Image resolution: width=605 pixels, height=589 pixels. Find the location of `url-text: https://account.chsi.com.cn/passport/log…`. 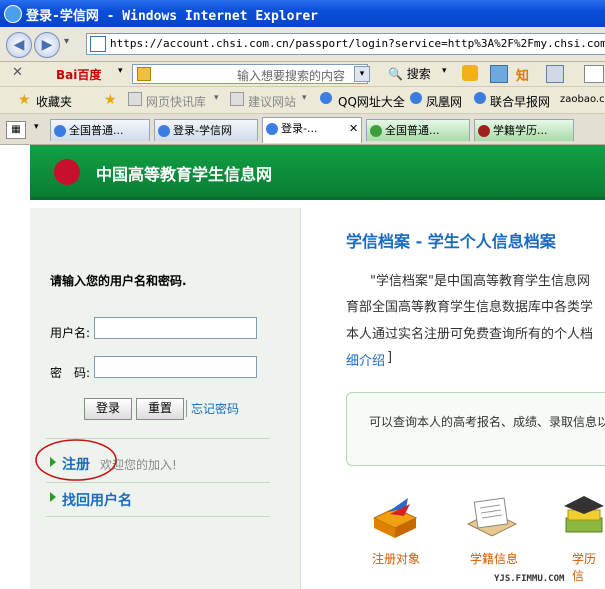

url-text: https://account.chsi.com.cn/passport/log… is located at coordinates (357, 43).